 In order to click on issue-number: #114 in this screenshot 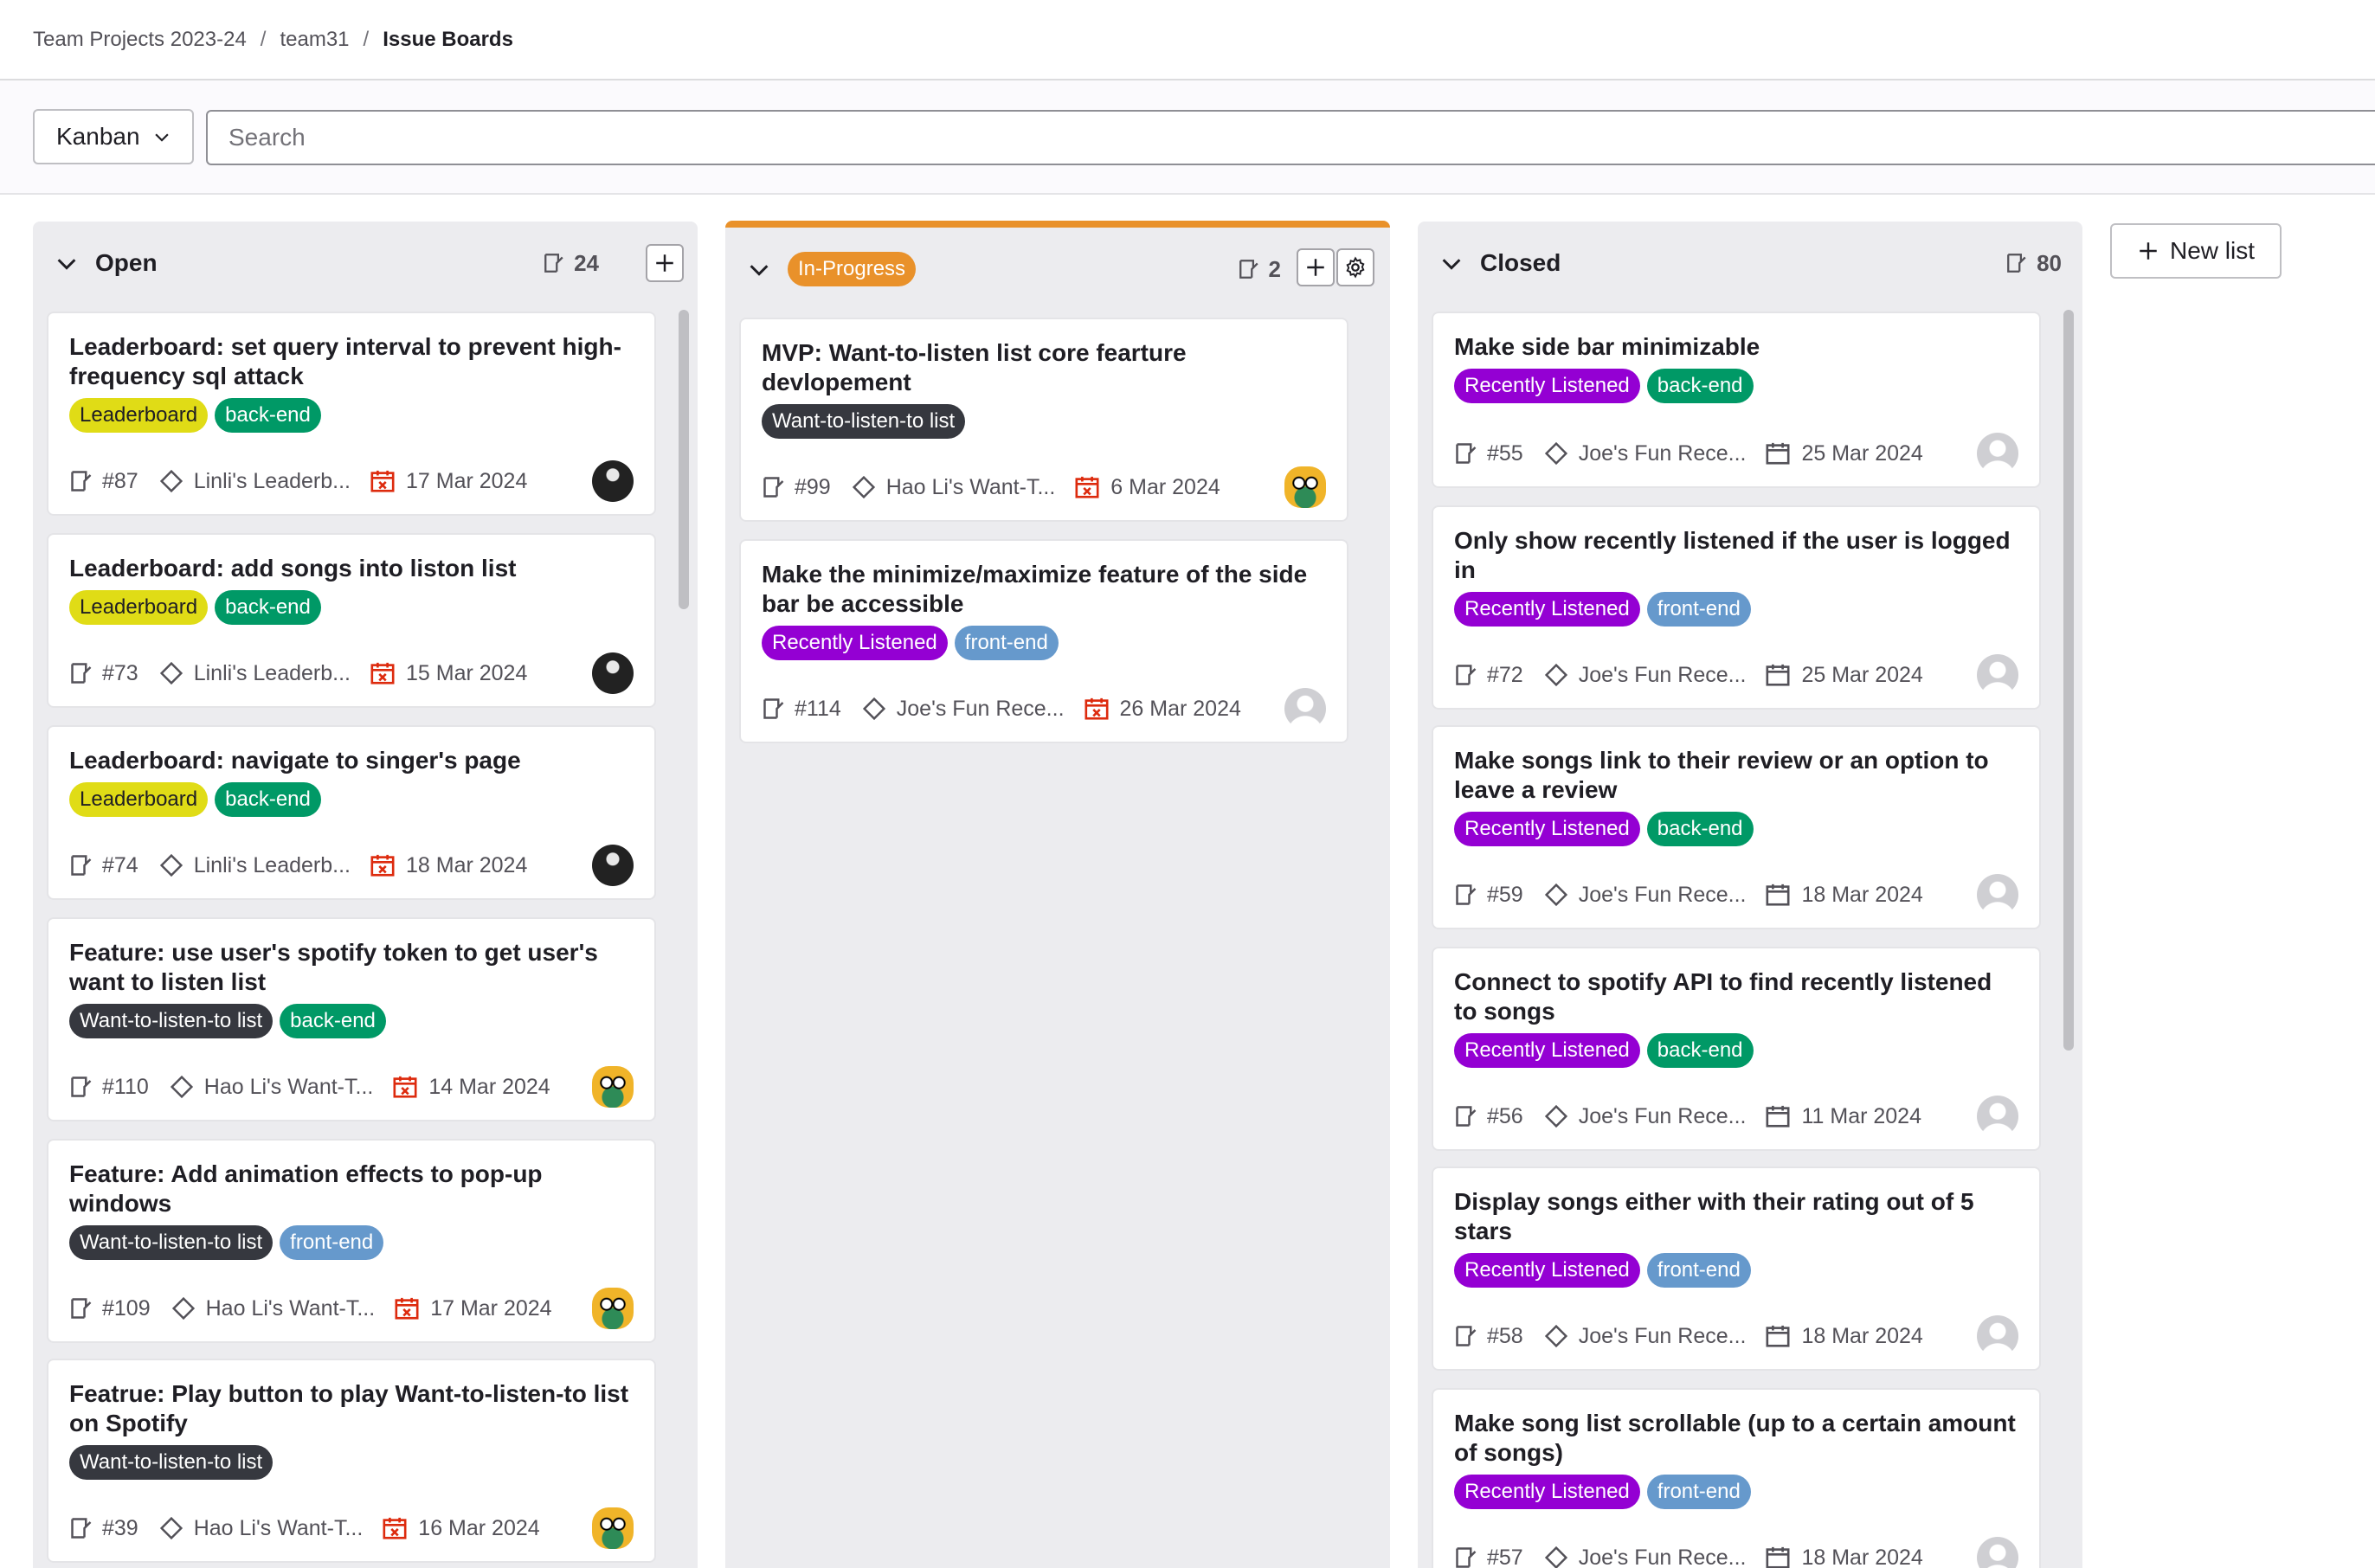, I will do `click(818, 709)`.